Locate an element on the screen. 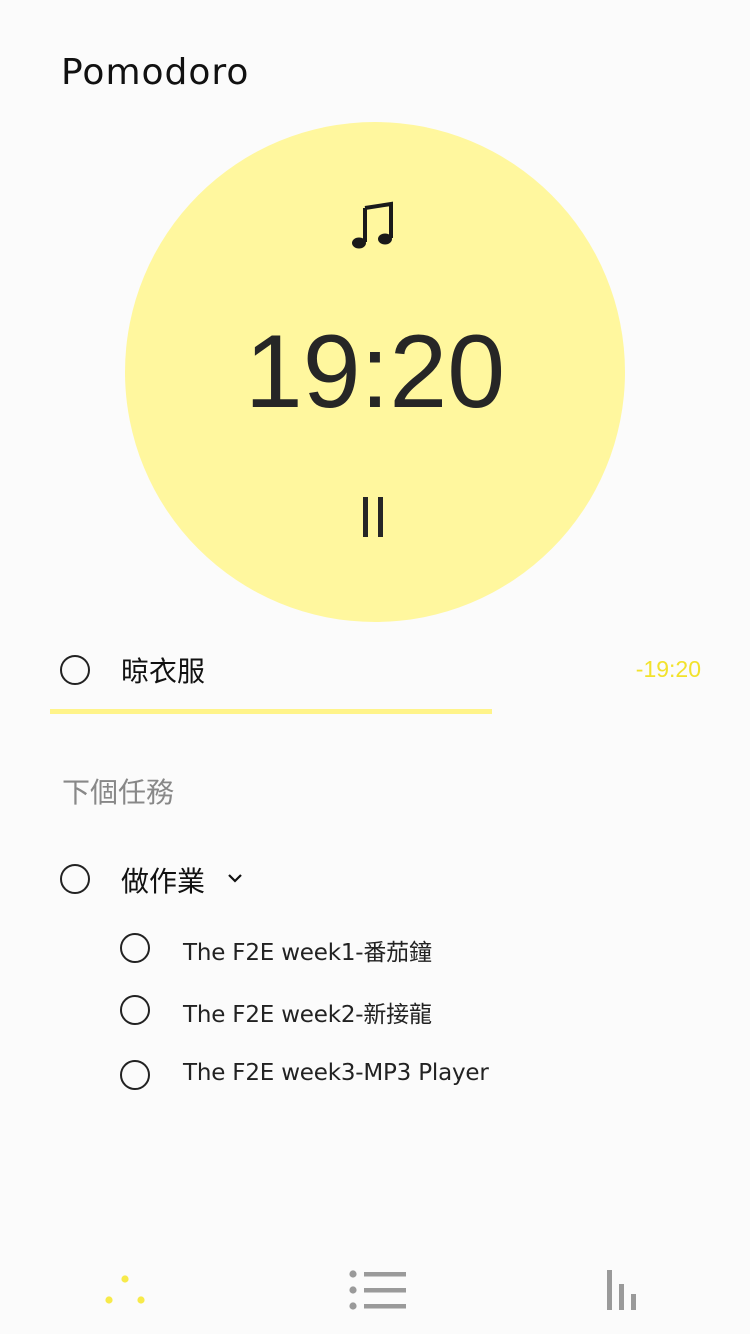 This screenshot has width=750, height=1334. subtask-label: The F2E week3-MP3 Player is located at coordinates (336, 1073).